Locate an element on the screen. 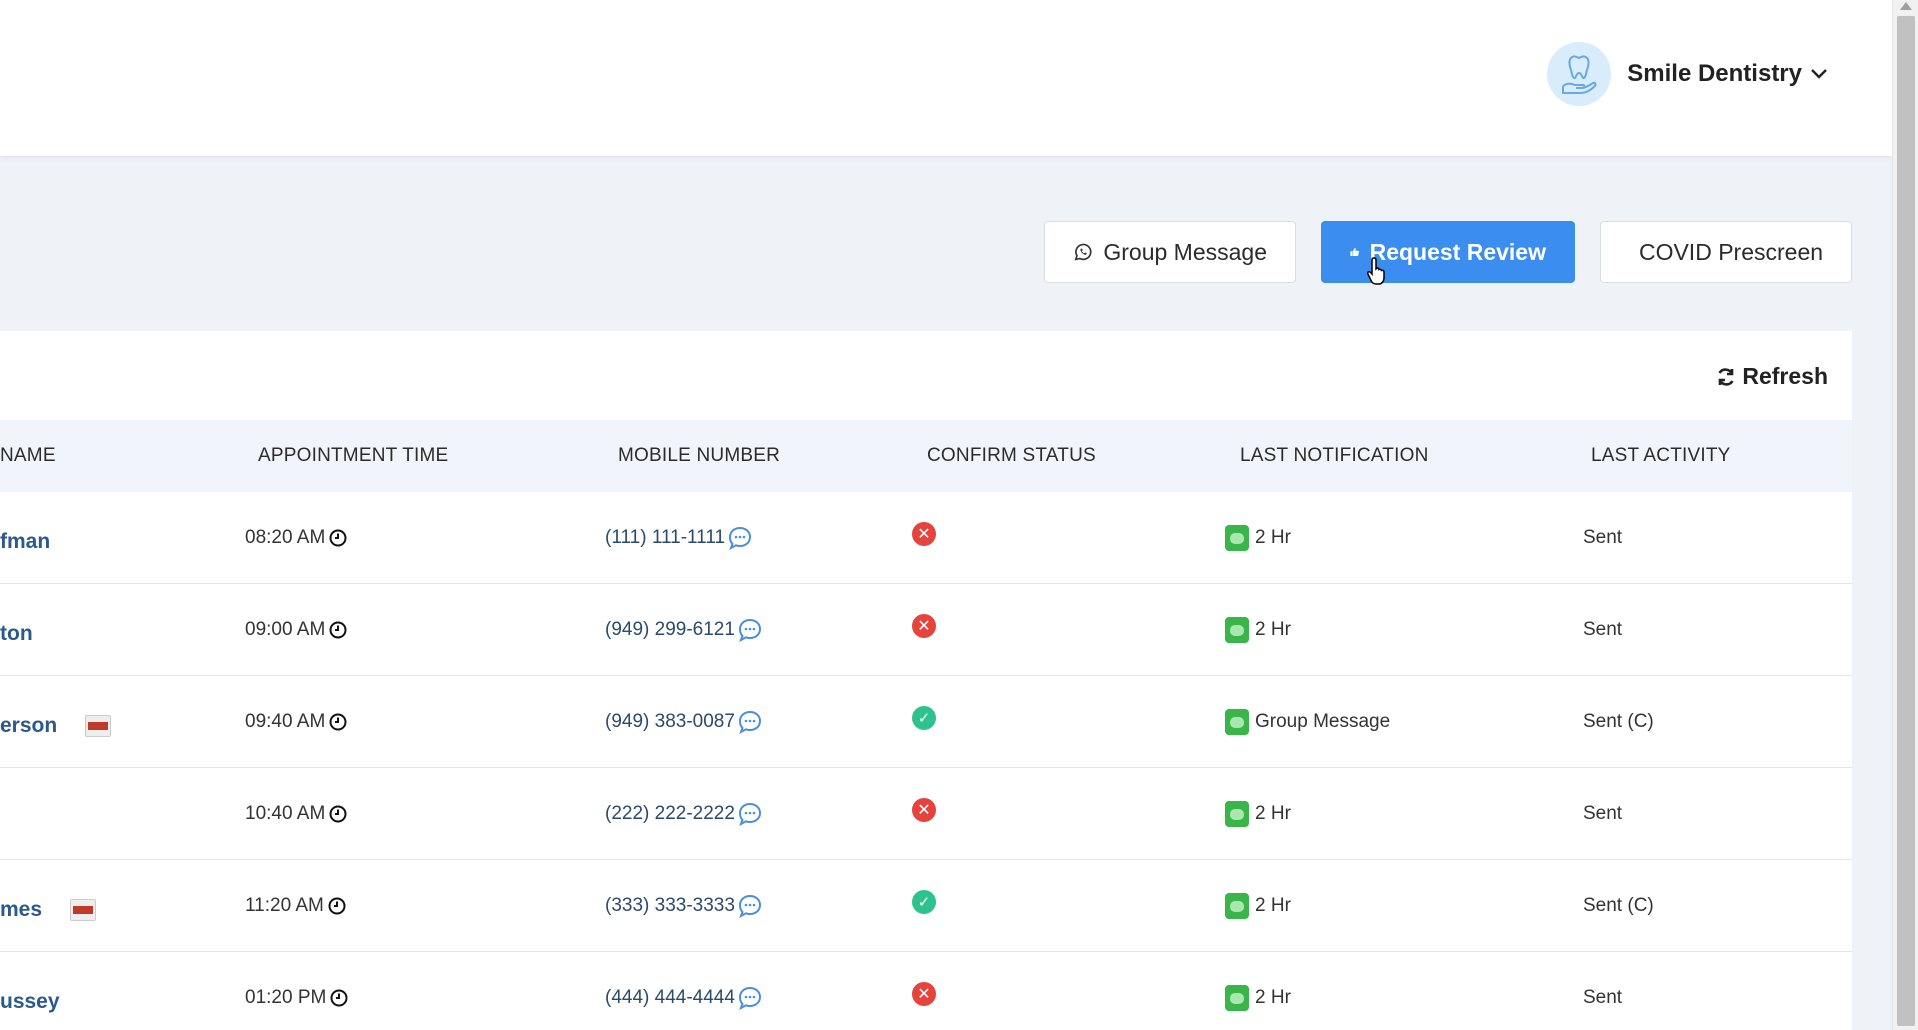 The height and width of the screenshot is (1030, 1918). col-appointment-time-header: APPOINTMENT TIME is located at coordinates (353, 456).